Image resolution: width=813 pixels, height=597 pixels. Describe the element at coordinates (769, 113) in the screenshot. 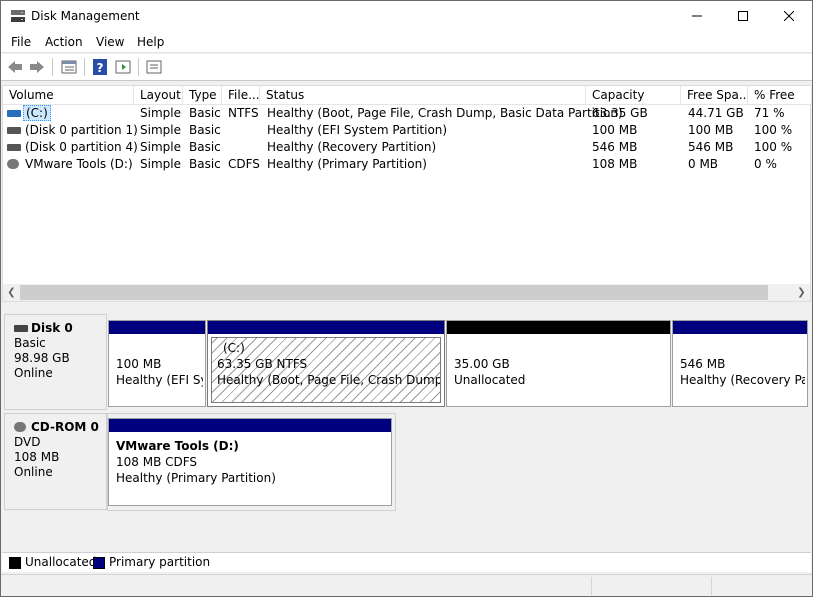

I see `percent-cell: 71 %` at that location.